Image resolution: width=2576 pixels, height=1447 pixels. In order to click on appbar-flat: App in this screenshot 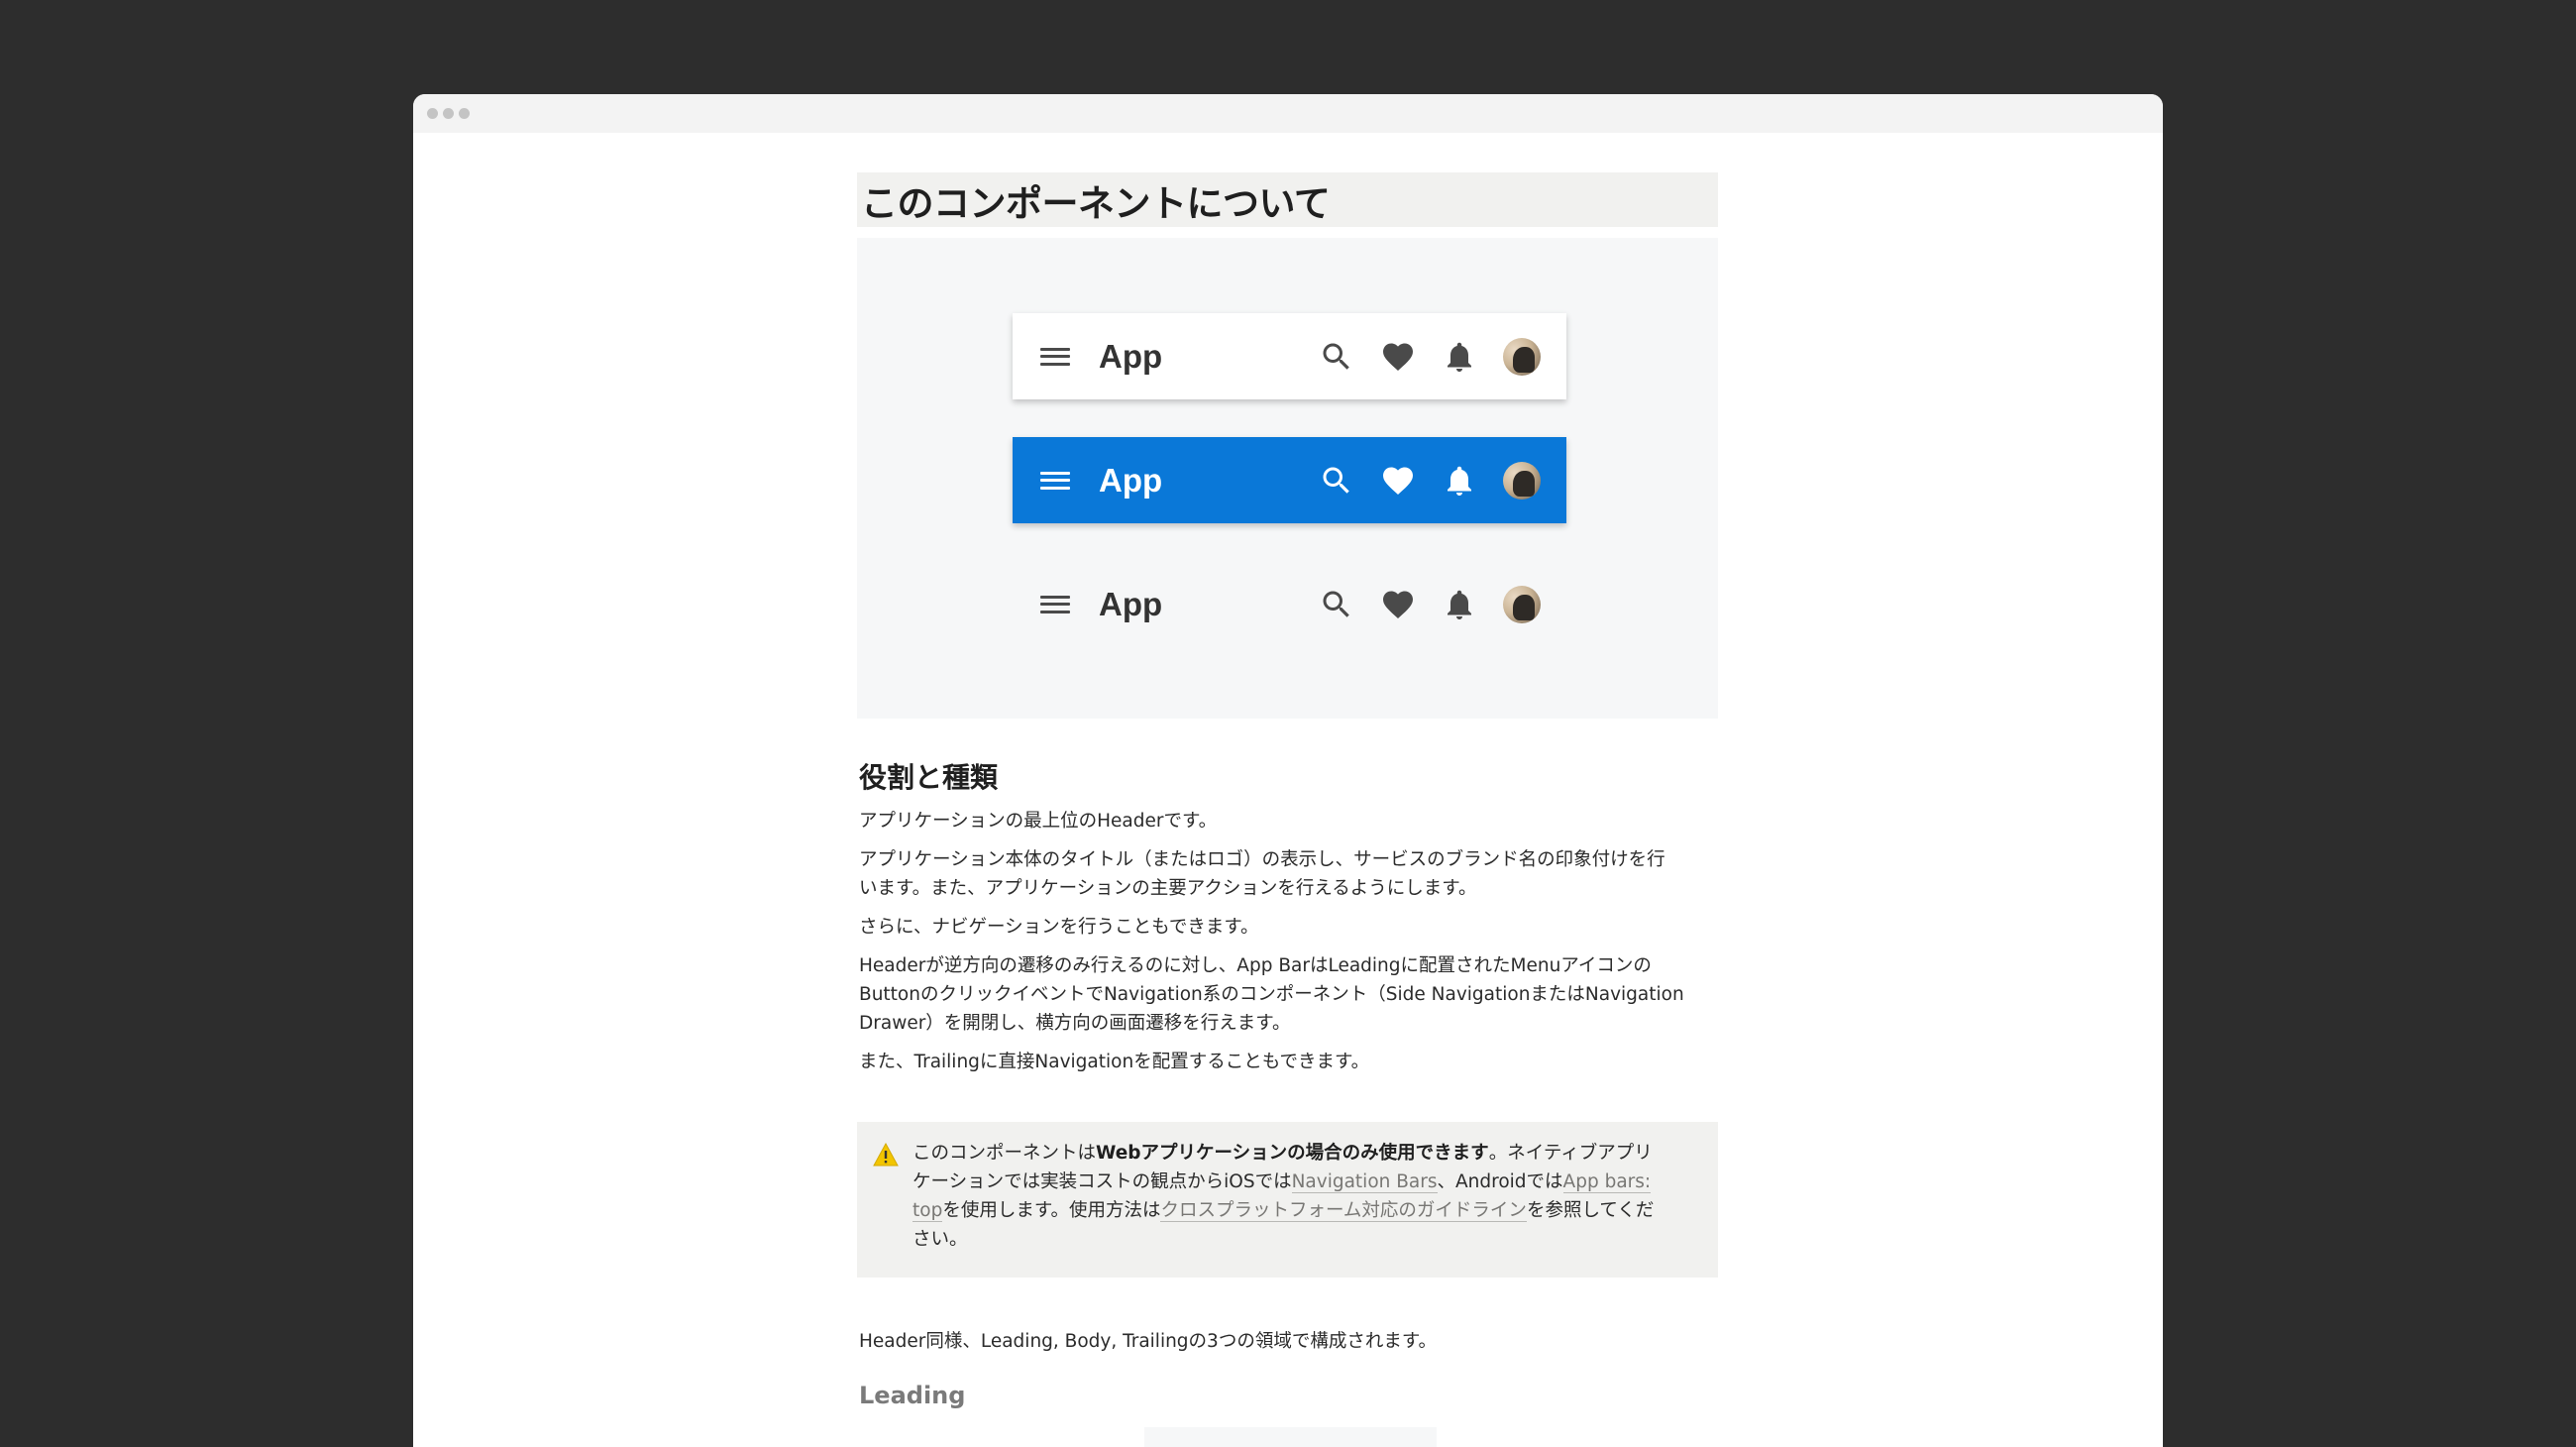, I will do `click(1290, 604)`.